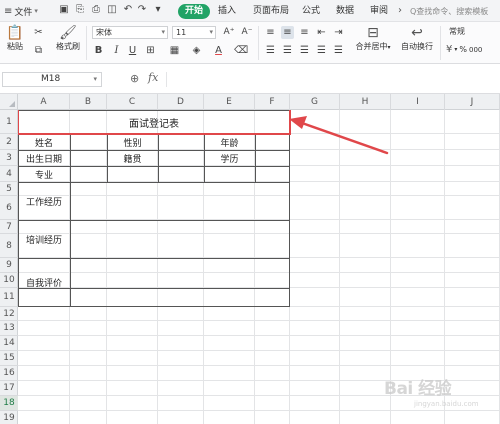 This screenshot has width=500, height=424. What do you see at coordinates (304, 32) in the screenshot?
I see `align-bottom-icon: ≡` at bounding box center [304, 32].